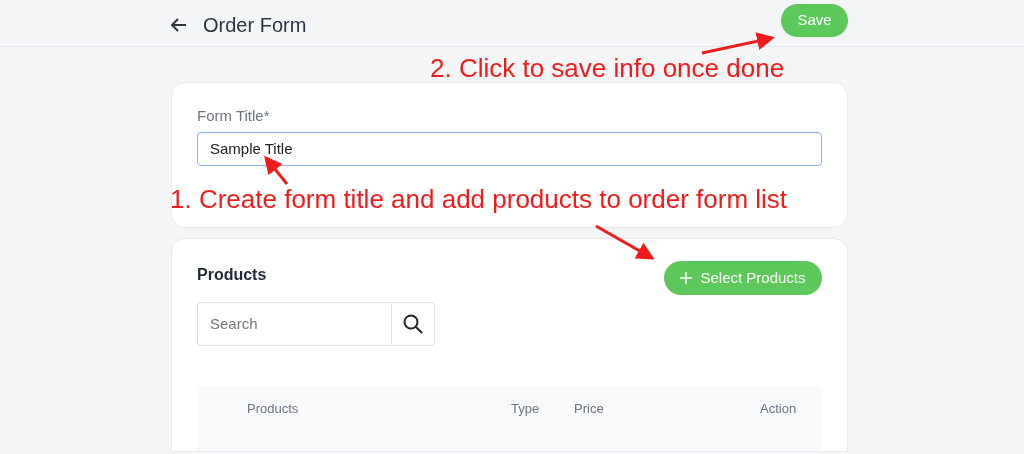  What do you see at coordinates (686, 278) in the screenshot?
I see `plus-icon` at bounding box center [686, 278].